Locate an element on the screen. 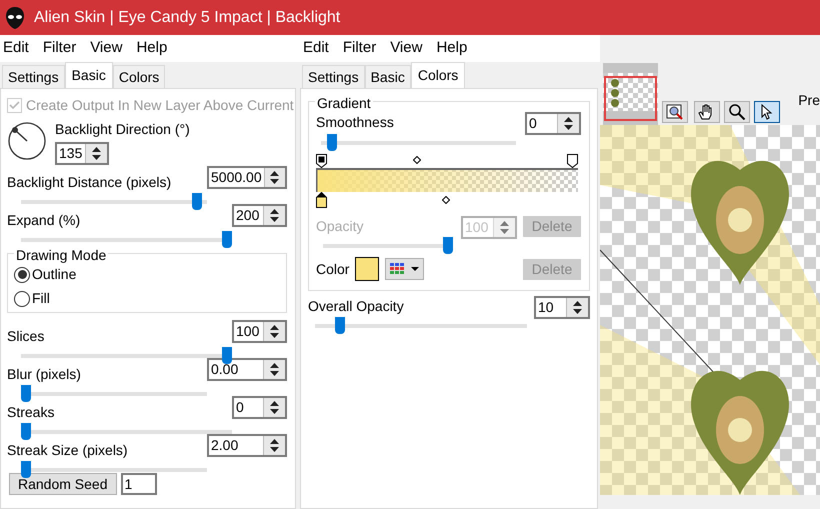  slider-label: Streak Size (pixels) is located at coordinates (68, 450).